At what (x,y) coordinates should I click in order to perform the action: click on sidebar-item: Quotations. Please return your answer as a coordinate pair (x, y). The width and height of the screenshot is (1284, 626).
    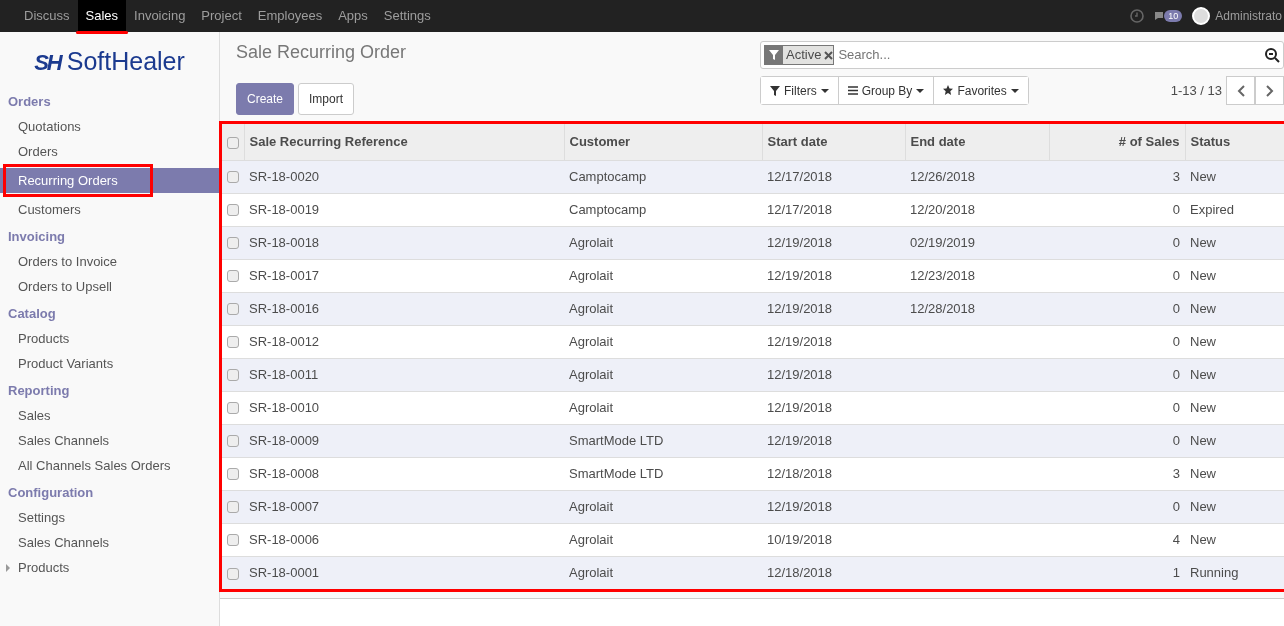
    Looking at the image, I should click on (109, 126).